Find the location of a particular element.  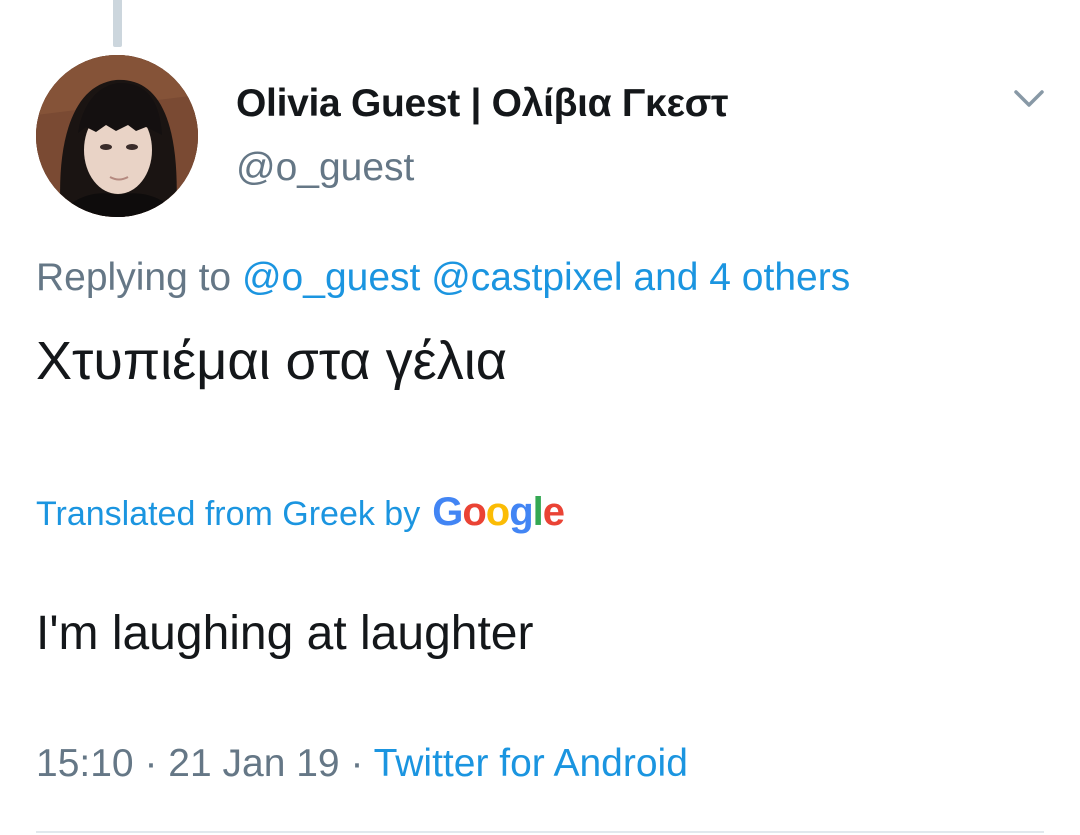

google-logo-letter: l is located at coordinates (538, 512).